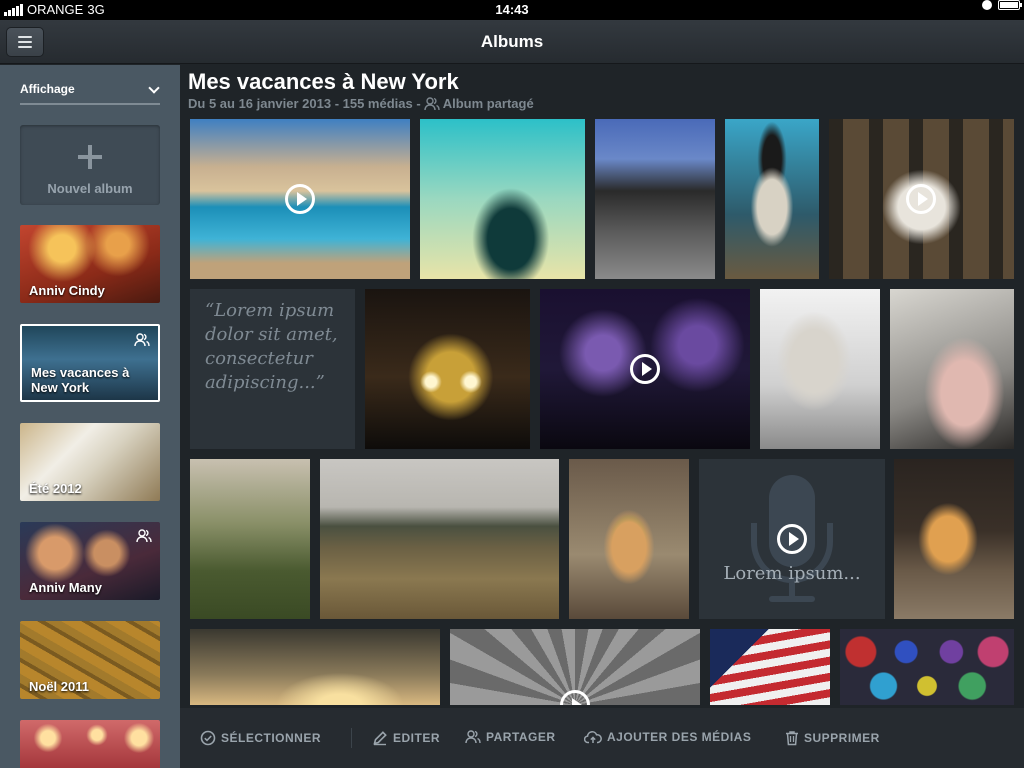 The image size is (1024, 768). I want to click on album-thumb-vacances-new-york: Mes vacances à New York, so click(90, 363).